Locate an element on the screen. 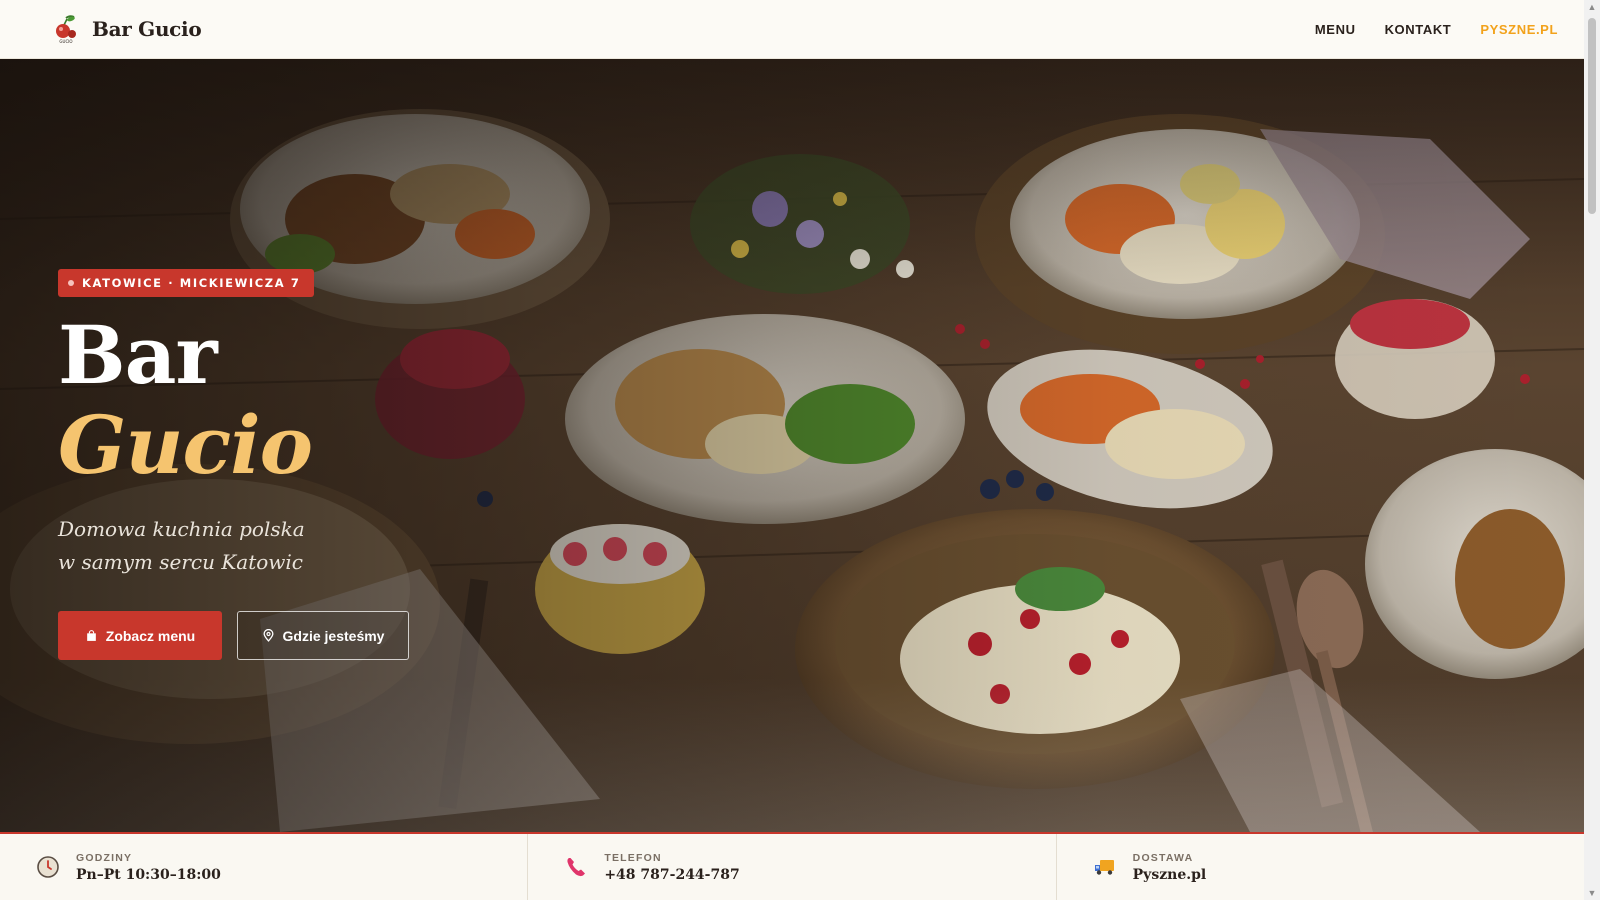 This screenshot has height=900, width=1600. main-nav: MENU KONTAKT PYSZNE.PL is located at coordinates (1436, 29).